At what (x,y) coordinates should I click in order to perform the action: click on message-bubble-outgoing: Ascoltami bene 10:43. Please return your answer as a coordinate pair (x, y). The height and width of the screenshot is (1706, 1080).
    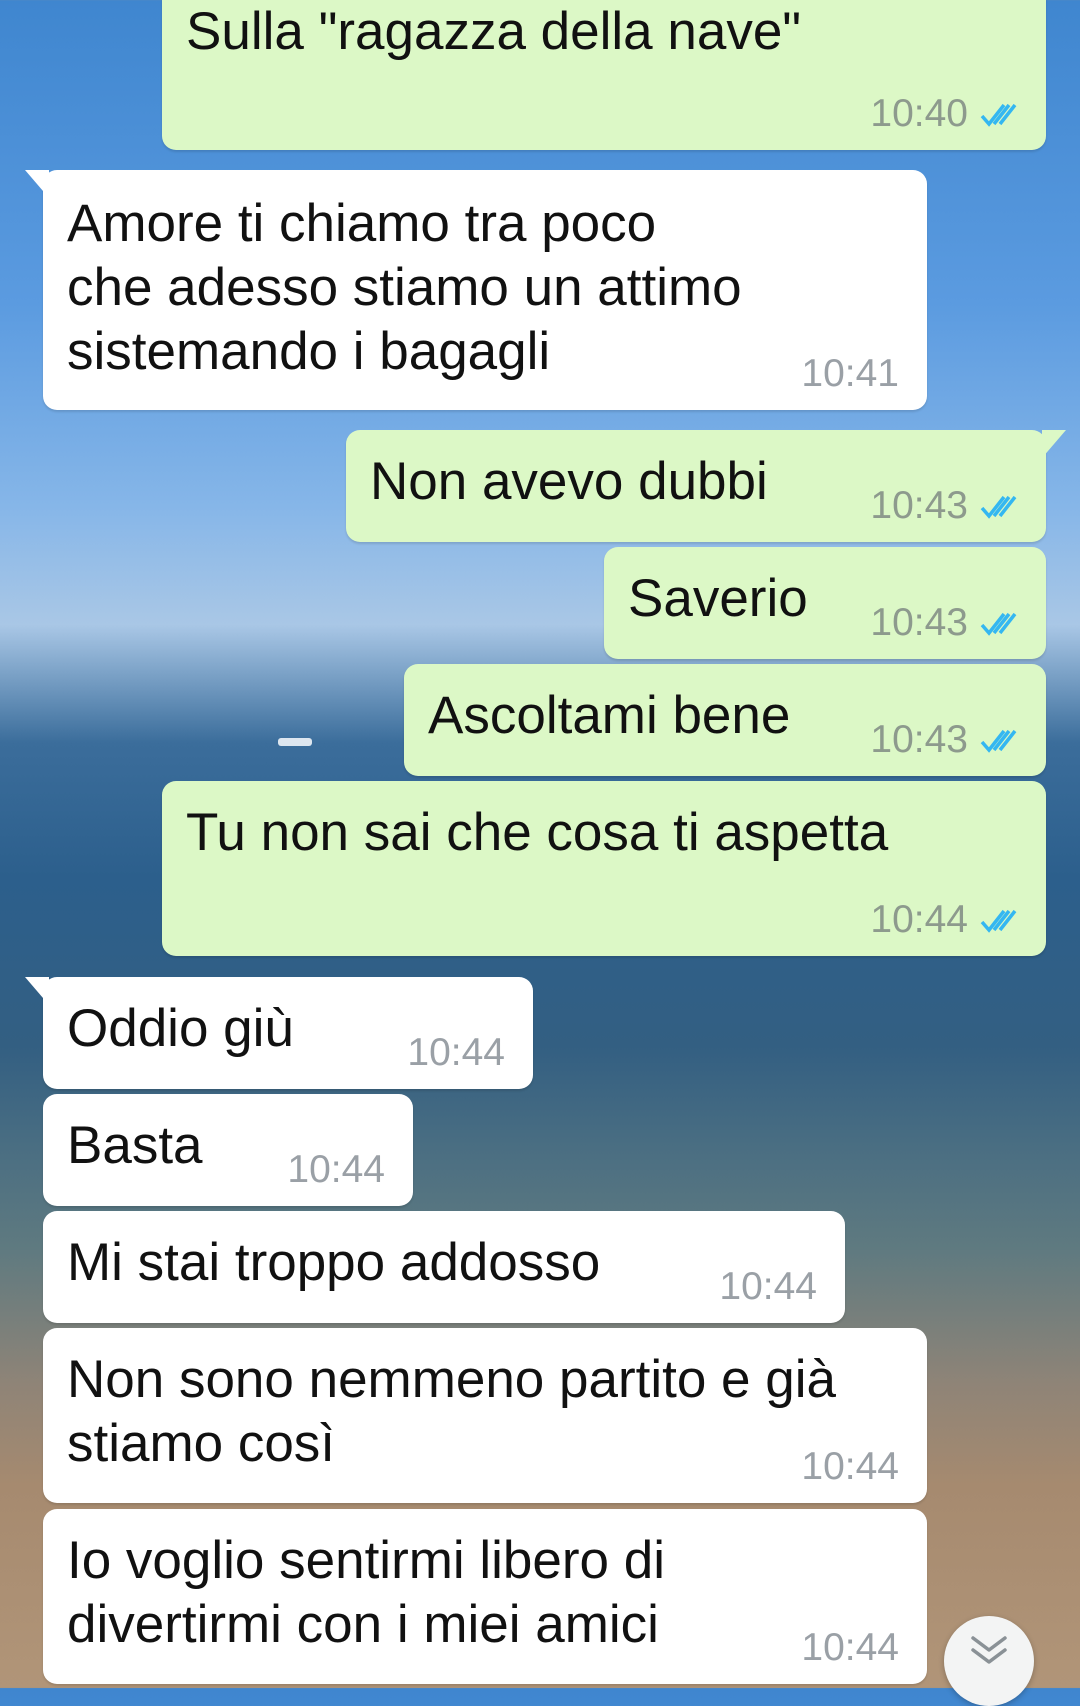
    Looking at the image, I should click on (725, 720).